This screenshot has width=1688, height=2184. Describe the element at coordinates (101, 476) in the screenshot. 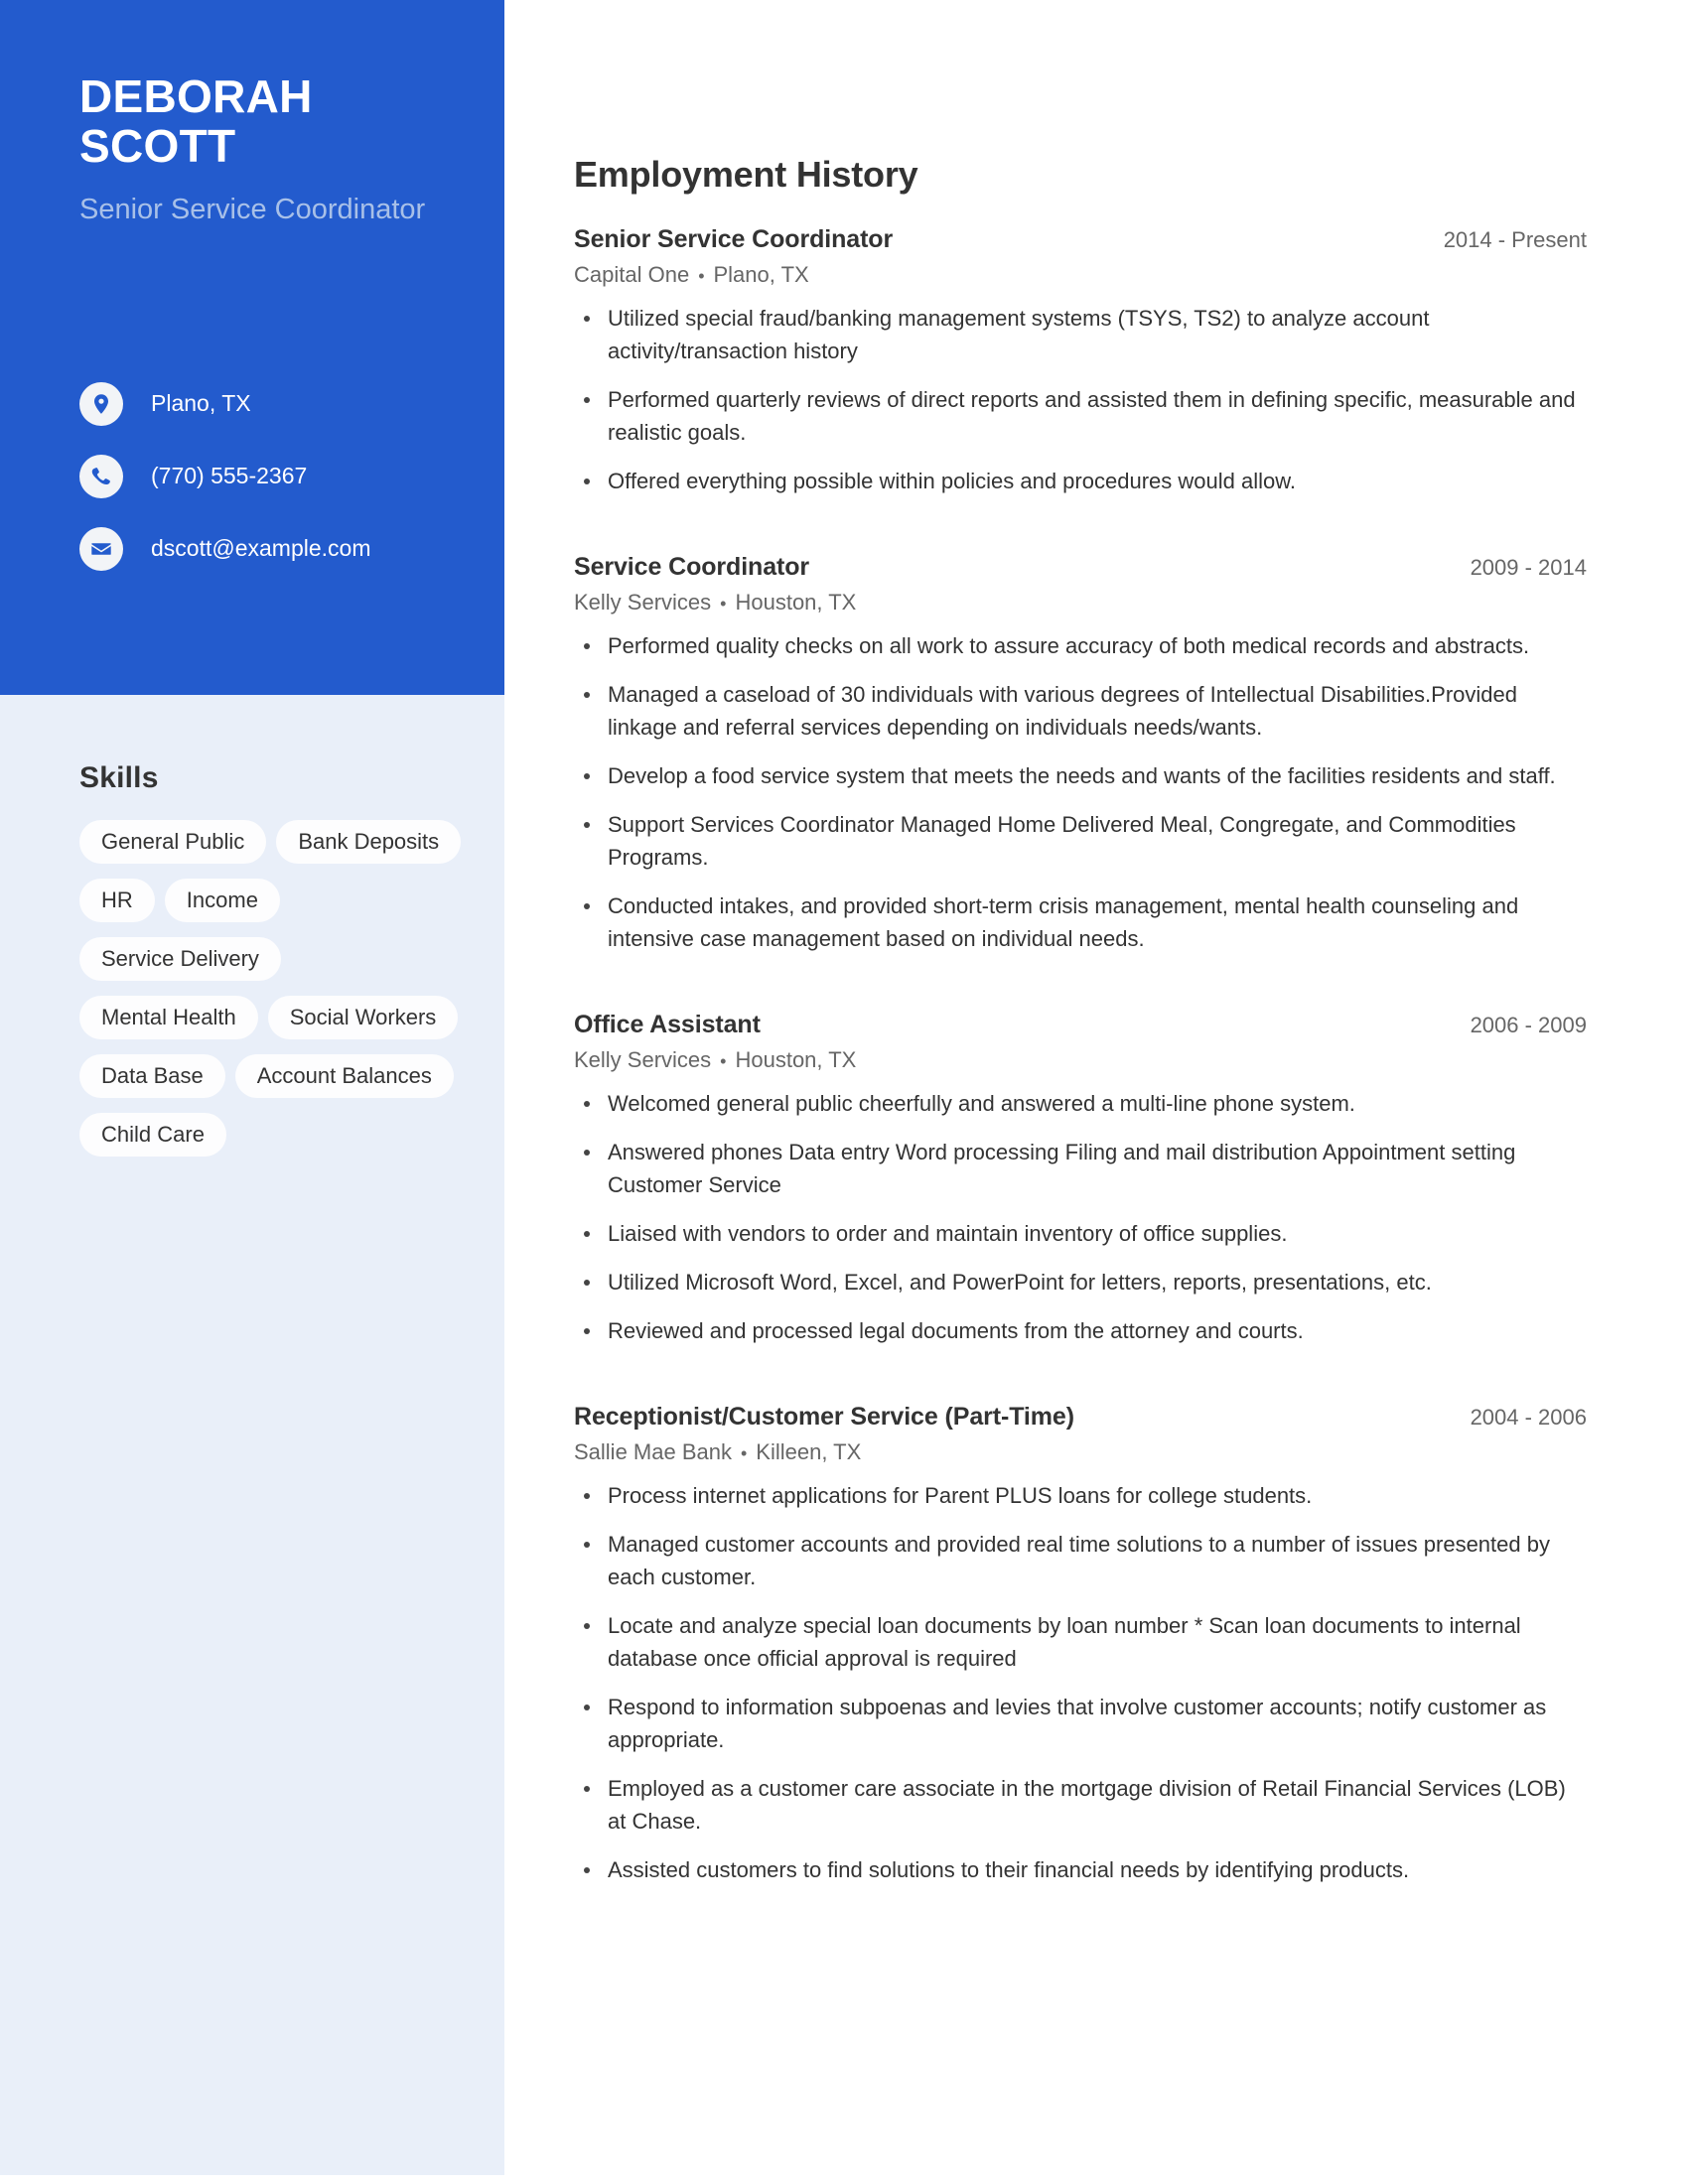

I see `phone-icon` at that location.